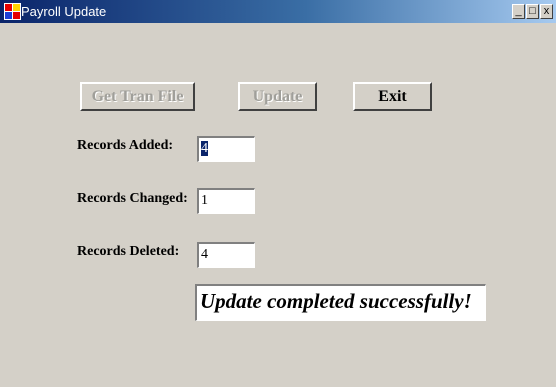 This screenshot has width=556, height=387. I want to click on window-title: Payroll Update, so click(64, 11).